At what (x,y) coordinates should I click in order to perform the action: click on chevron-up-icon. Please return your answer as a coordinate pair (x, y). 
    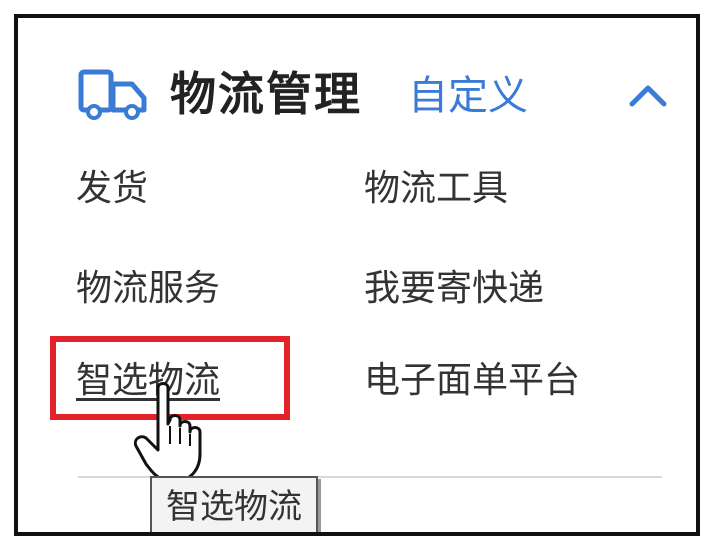
    Looking at the image, I should click on (648, 96).